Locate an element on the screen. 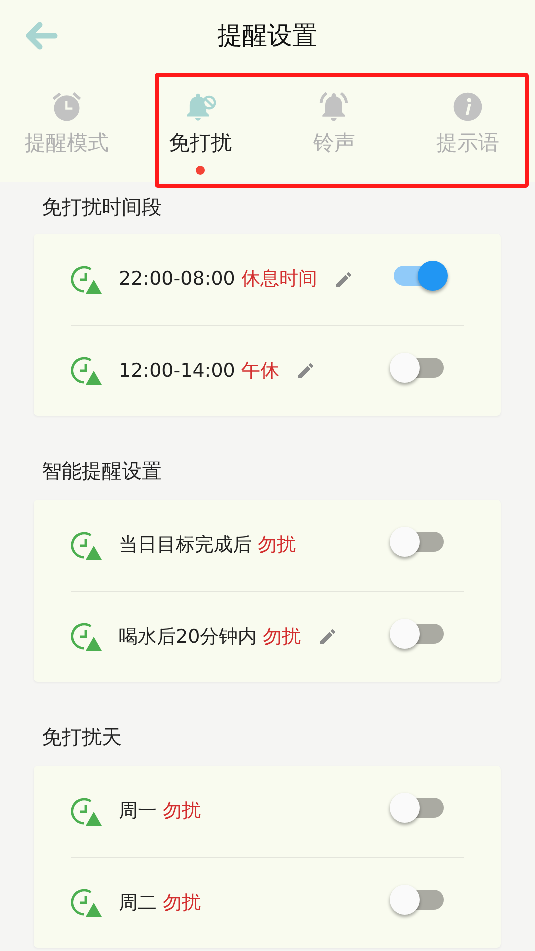  tab: 提示语 is located at coordinates (468, 127).